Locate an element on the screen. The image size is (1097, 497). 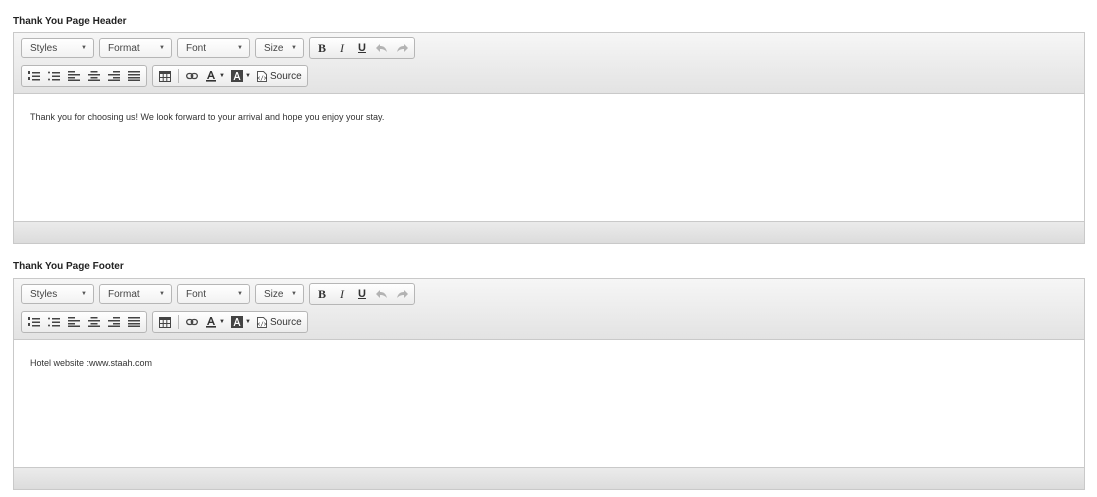
link-icon is located at coordinates (192, 76).